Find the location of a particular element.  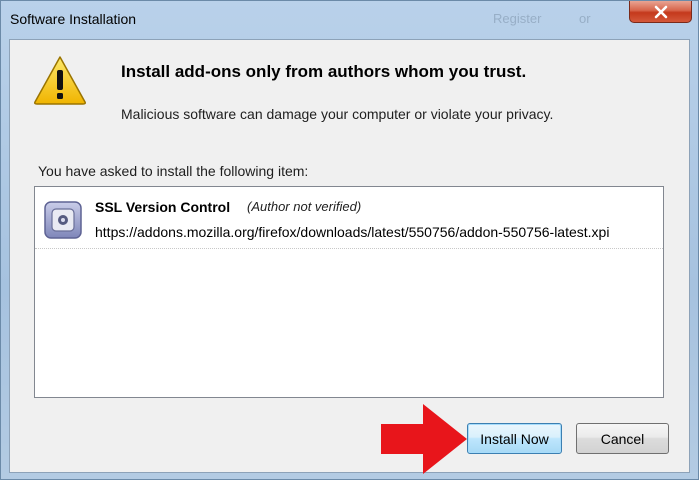

background-register-text: Register is located at coordinates (517, 18).